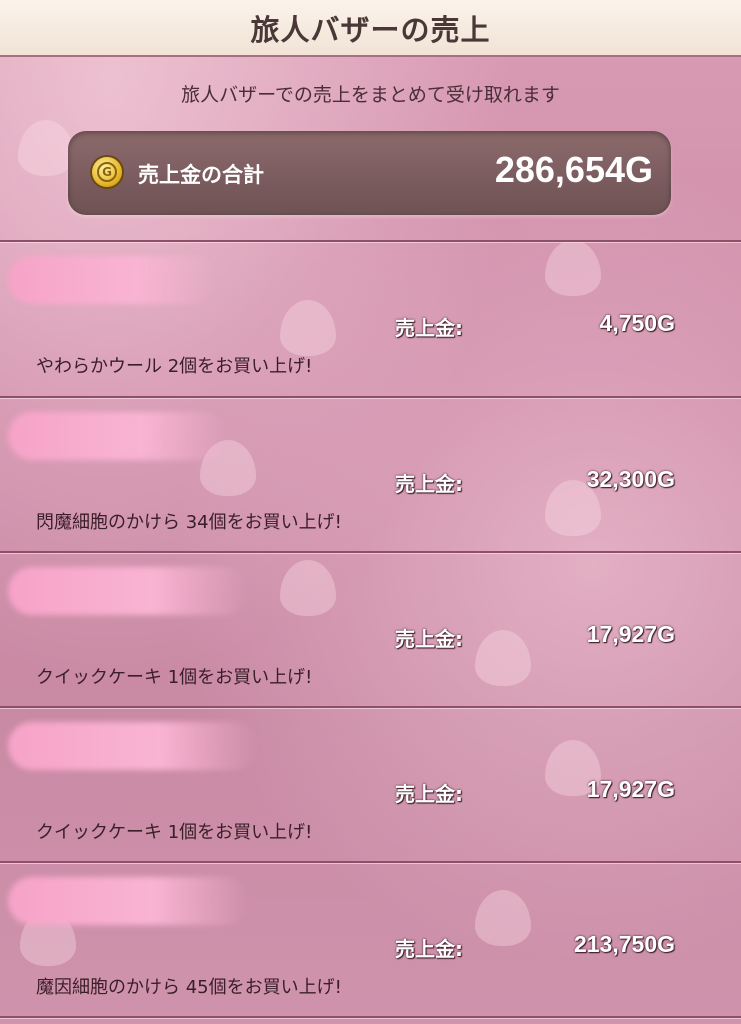 The image size is (741, 1024). I want to click on page-title: 旅人バザーの売上, so click(370, 29).